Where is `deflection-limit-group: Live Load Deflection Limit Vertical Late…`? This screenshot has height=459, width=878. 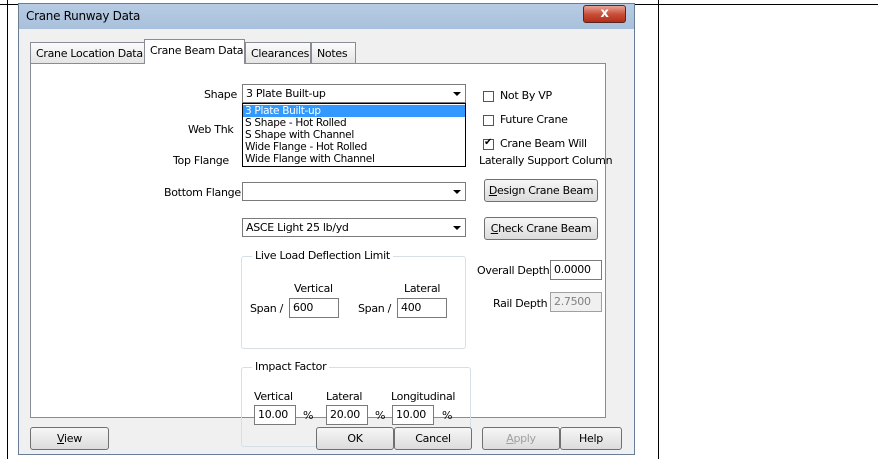
deflection-limit-group: Live Load Deflection Limit Vertical Late… is located at coordinates (353, 299).